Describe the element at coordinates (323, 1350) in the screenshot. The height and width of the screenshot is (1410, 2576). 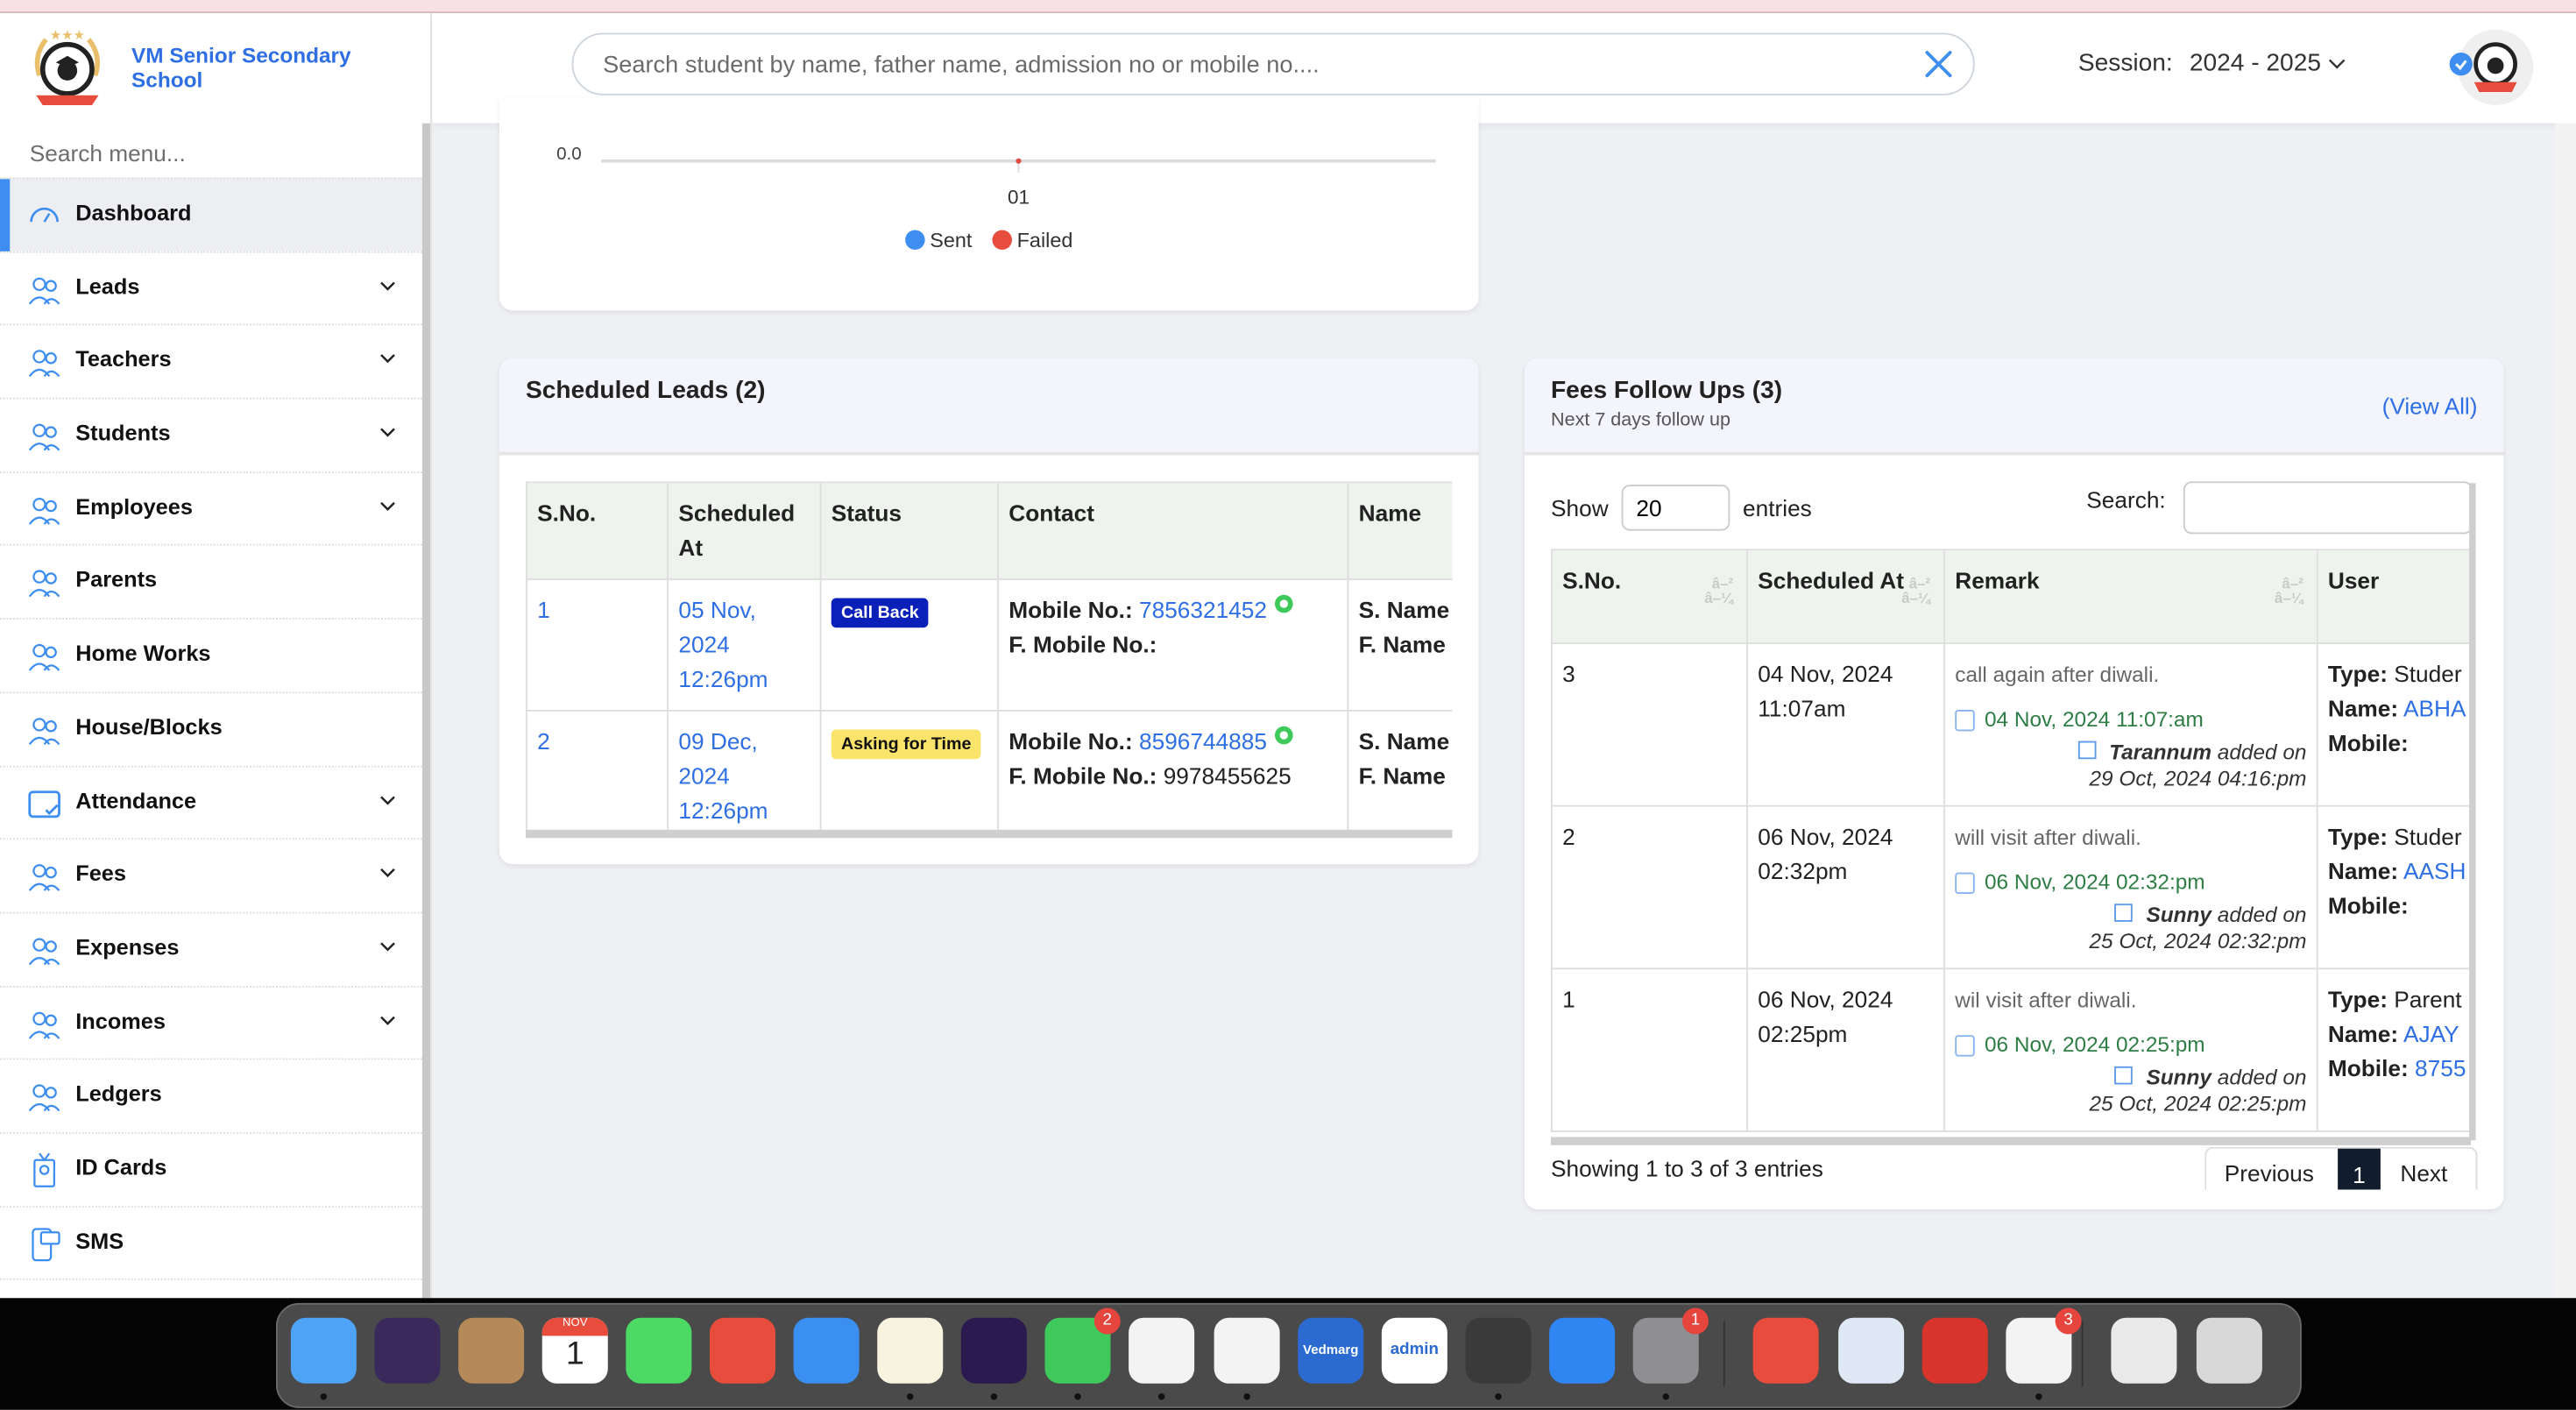
I see `dock-app-finder` at that location.